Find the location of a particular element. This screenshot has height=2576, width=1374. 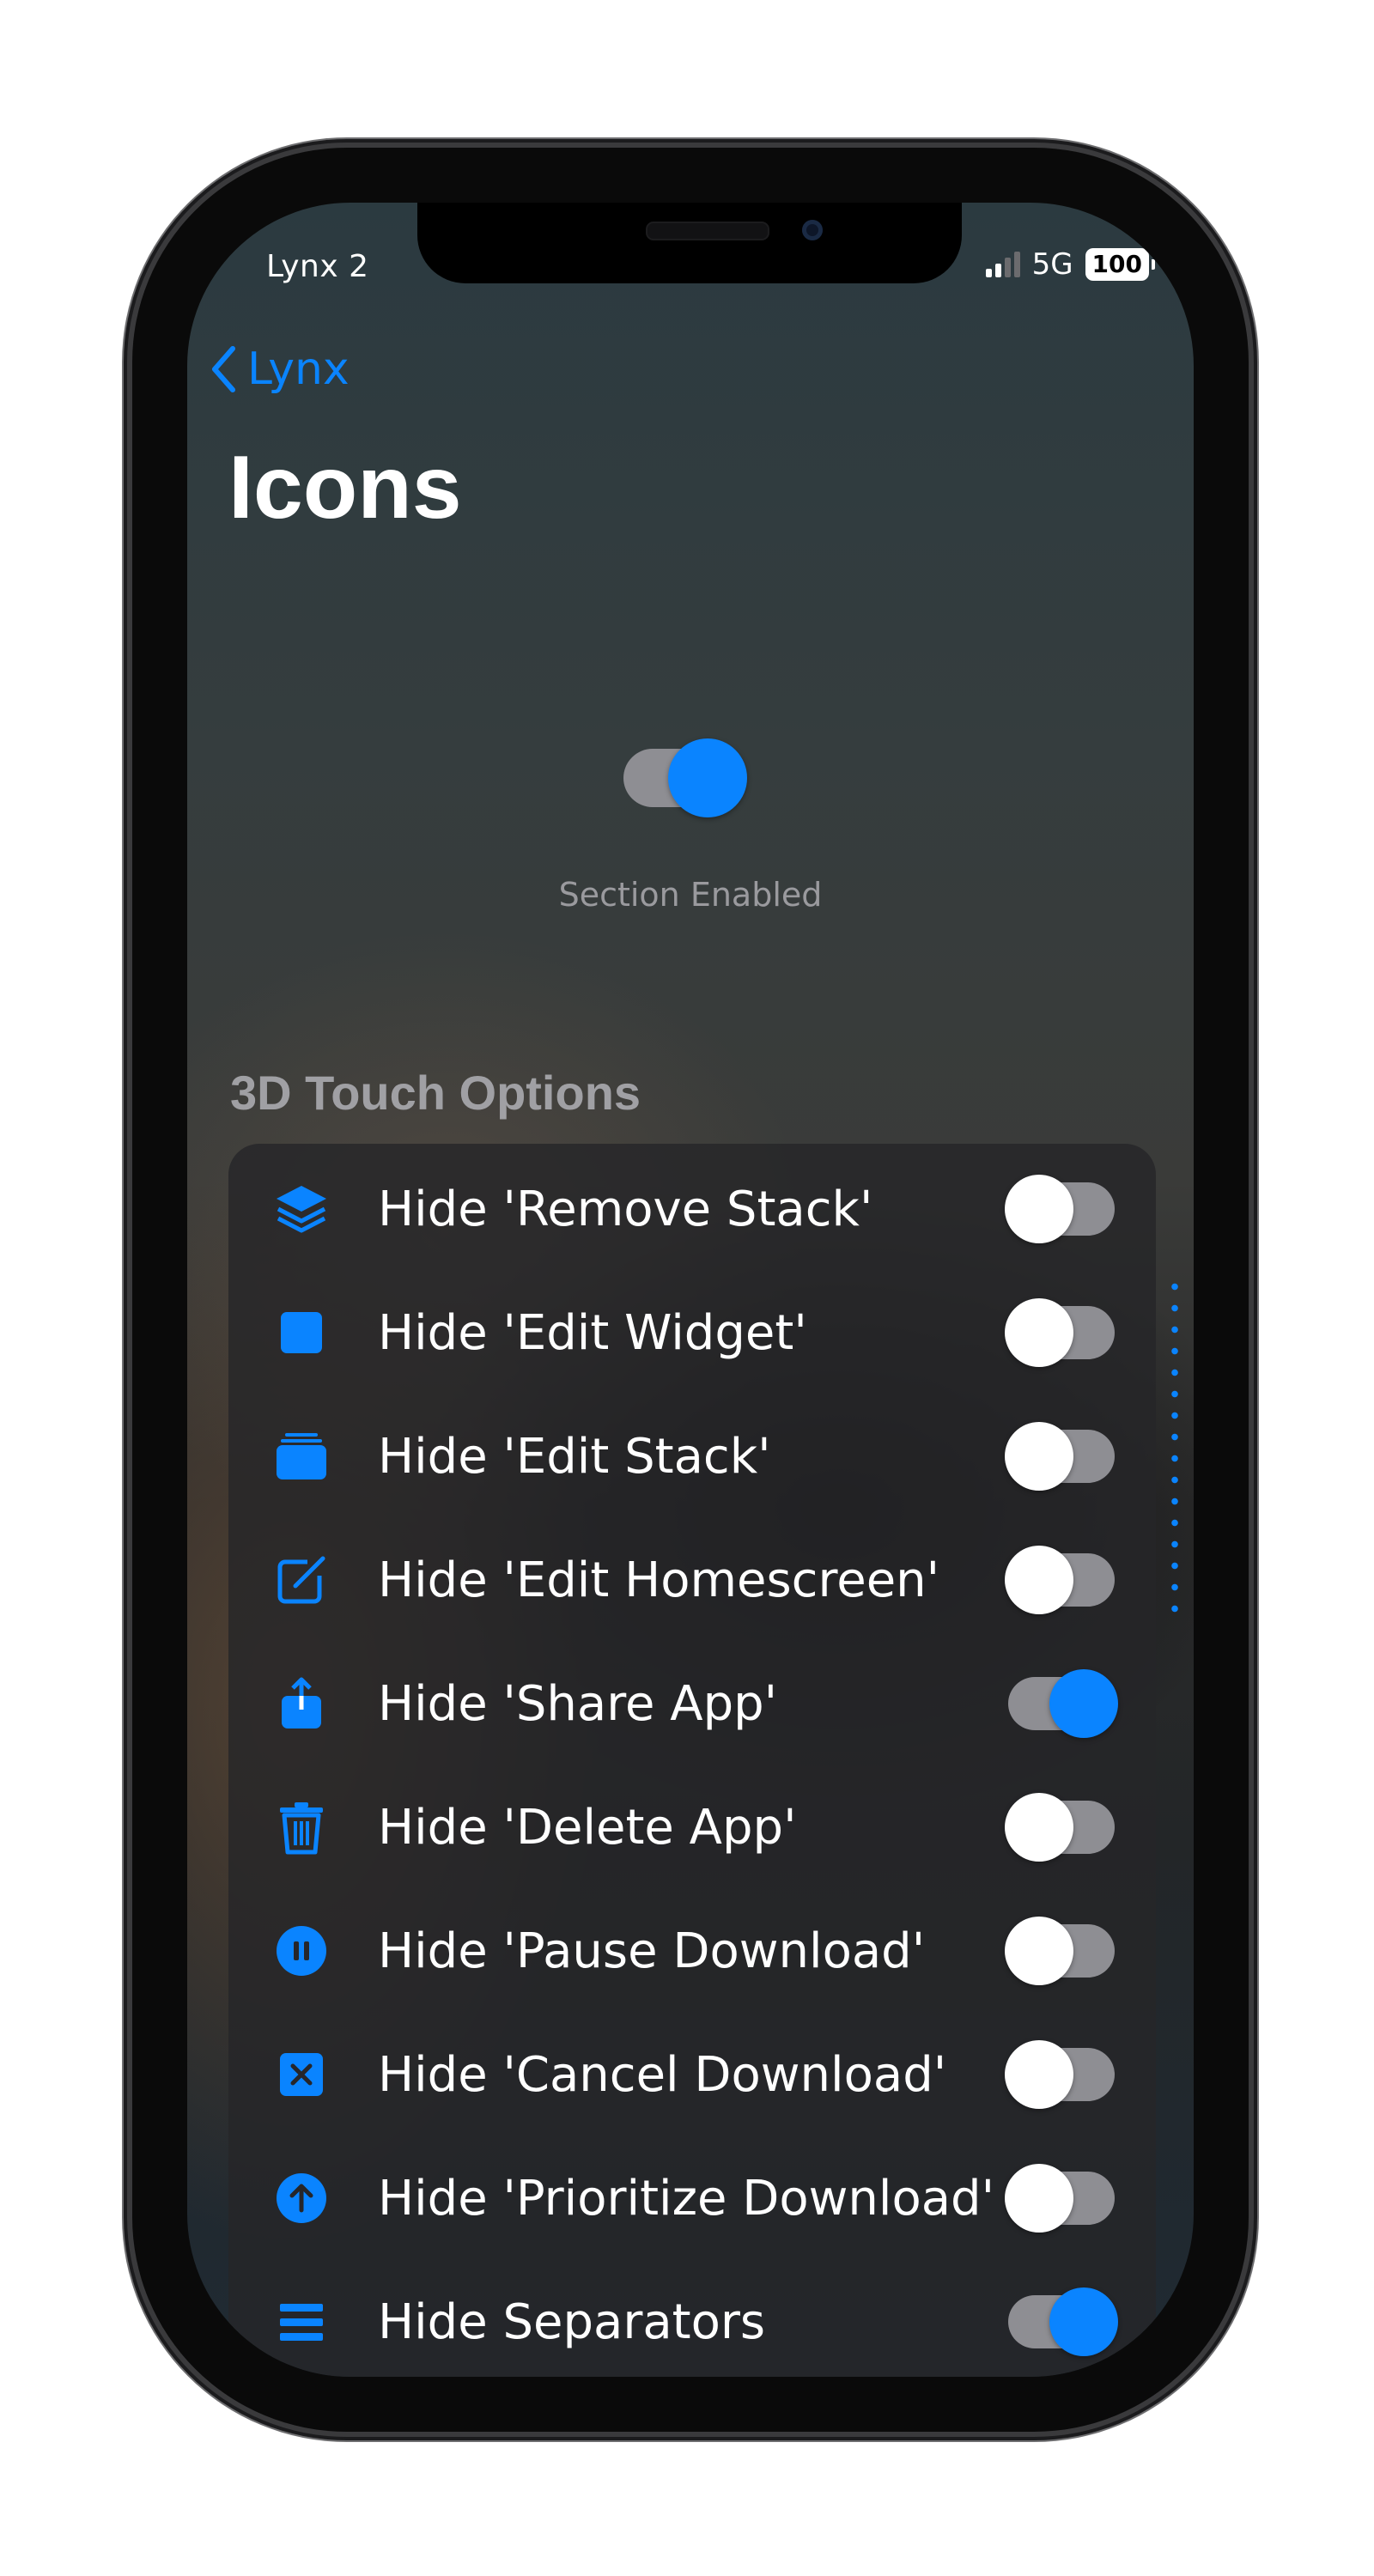

list-item-label: Hide 'Delete App' is located at coordinates (587, 1828).